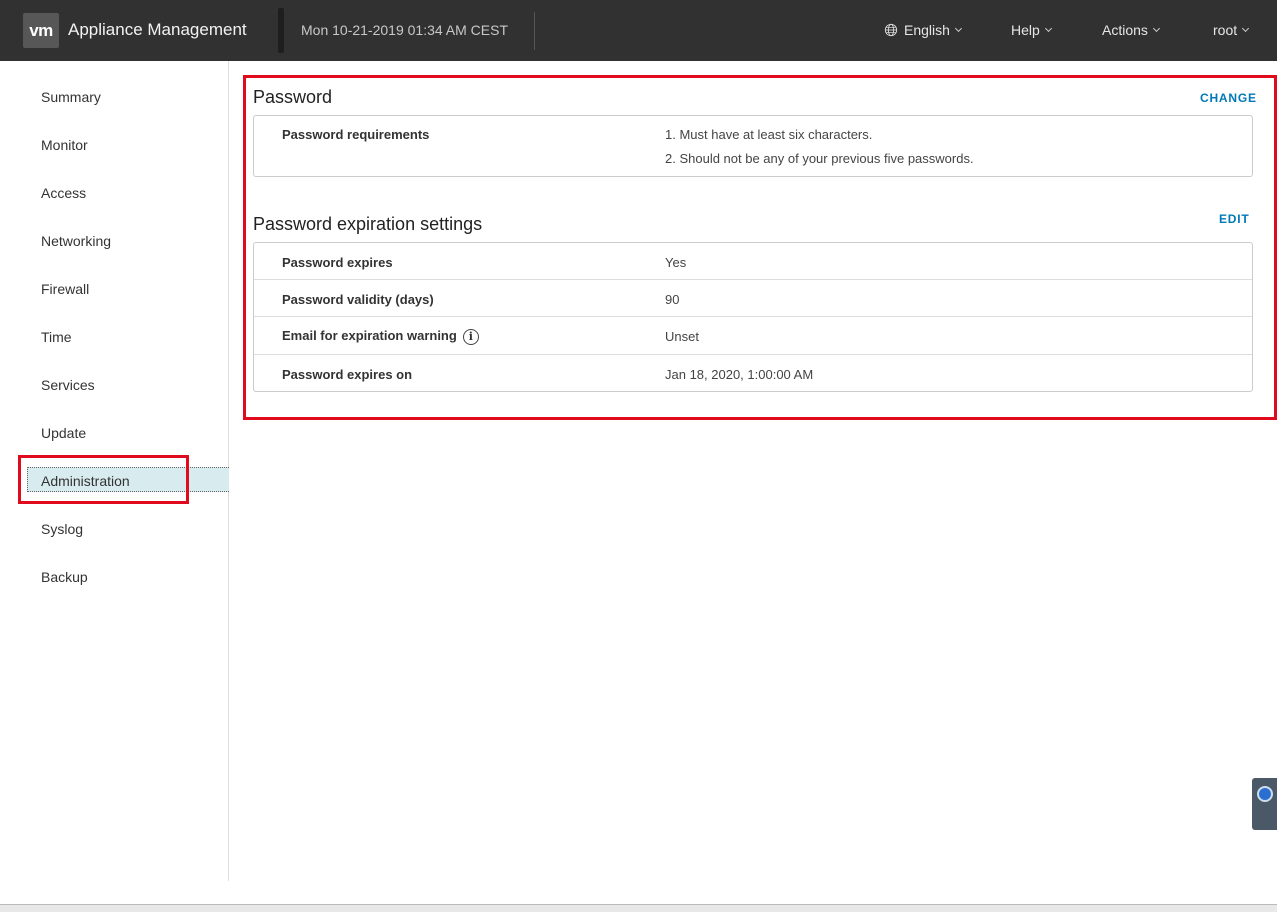 This screenshot has height=912, width=1277. What do you see at coordinates (534, 31) in the screenshot?
I see `header-divider-thin` at bounding box center [534, 31].